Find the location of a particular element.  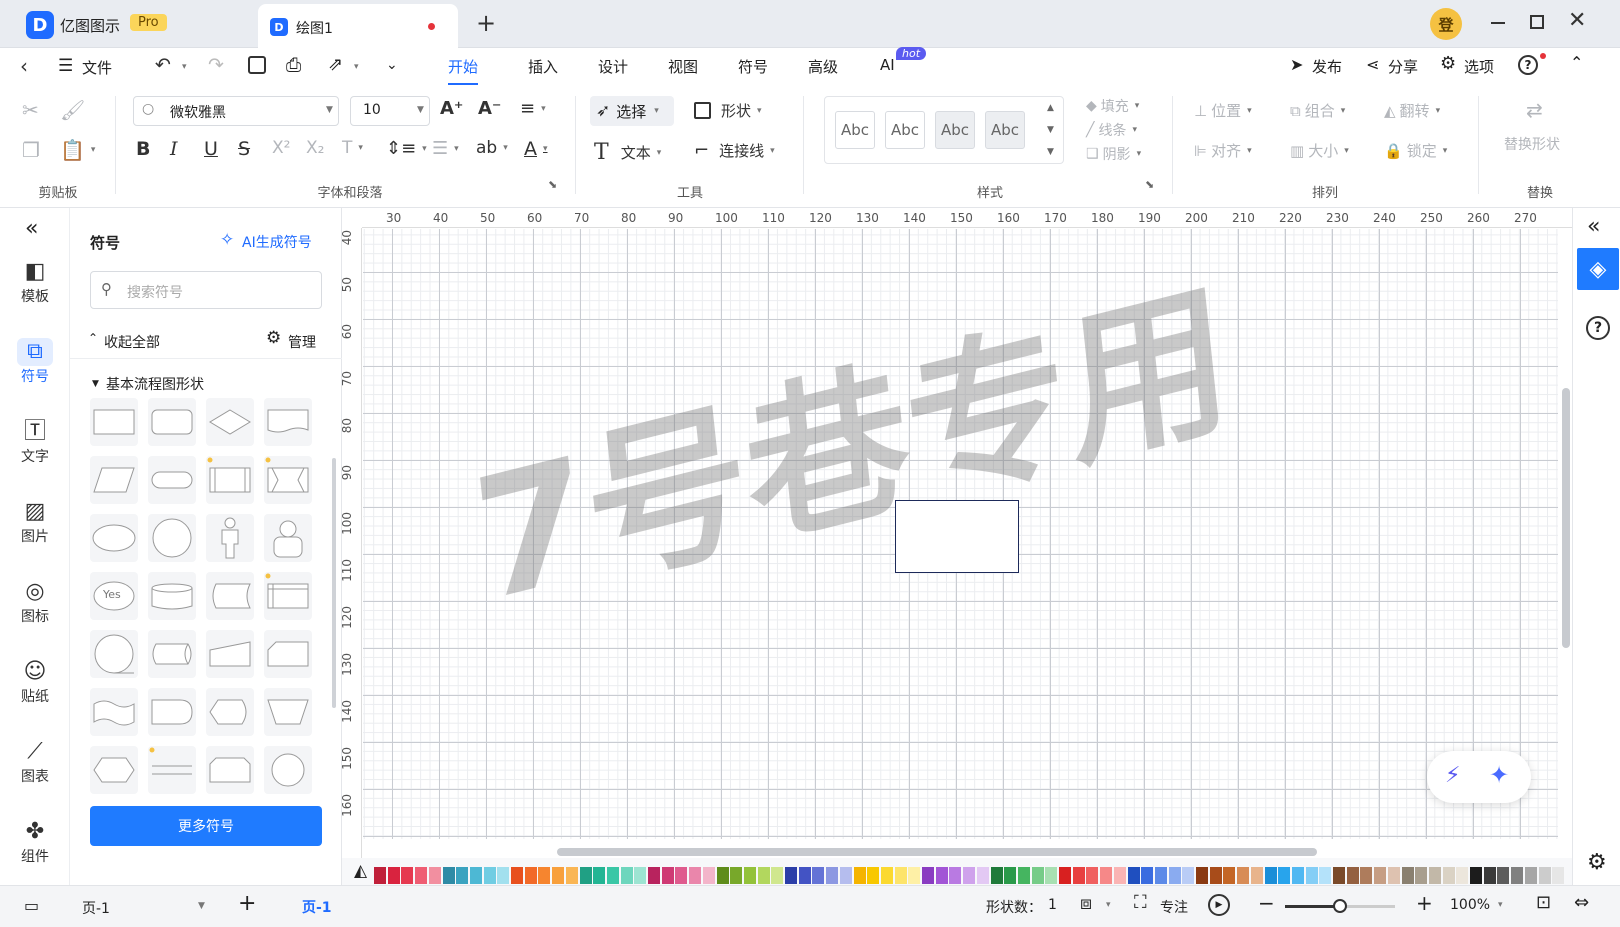

document-shape is located at coordinates (288, 422).